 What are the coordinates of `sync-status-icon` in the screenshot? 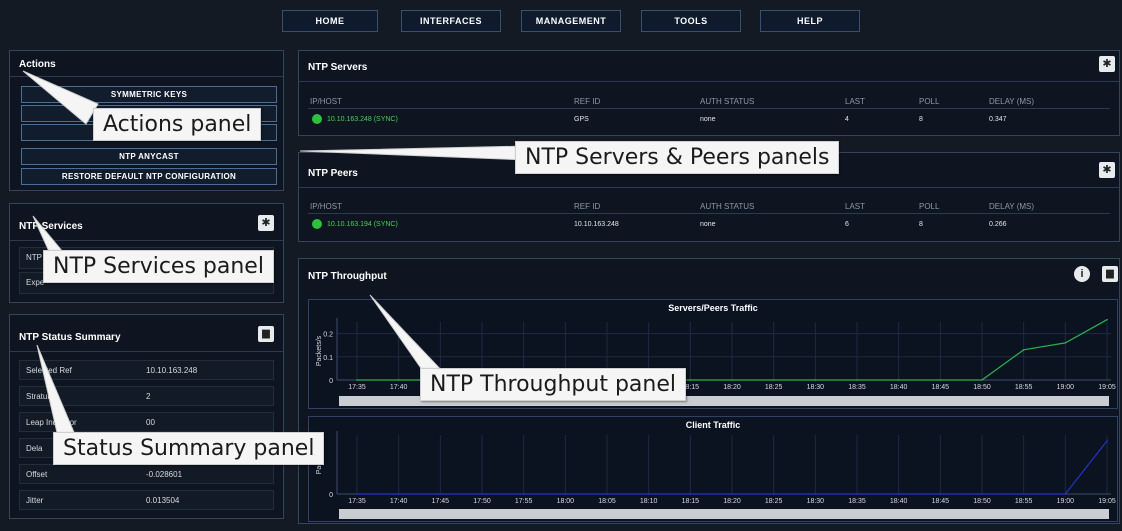 It's located at (317, 119).